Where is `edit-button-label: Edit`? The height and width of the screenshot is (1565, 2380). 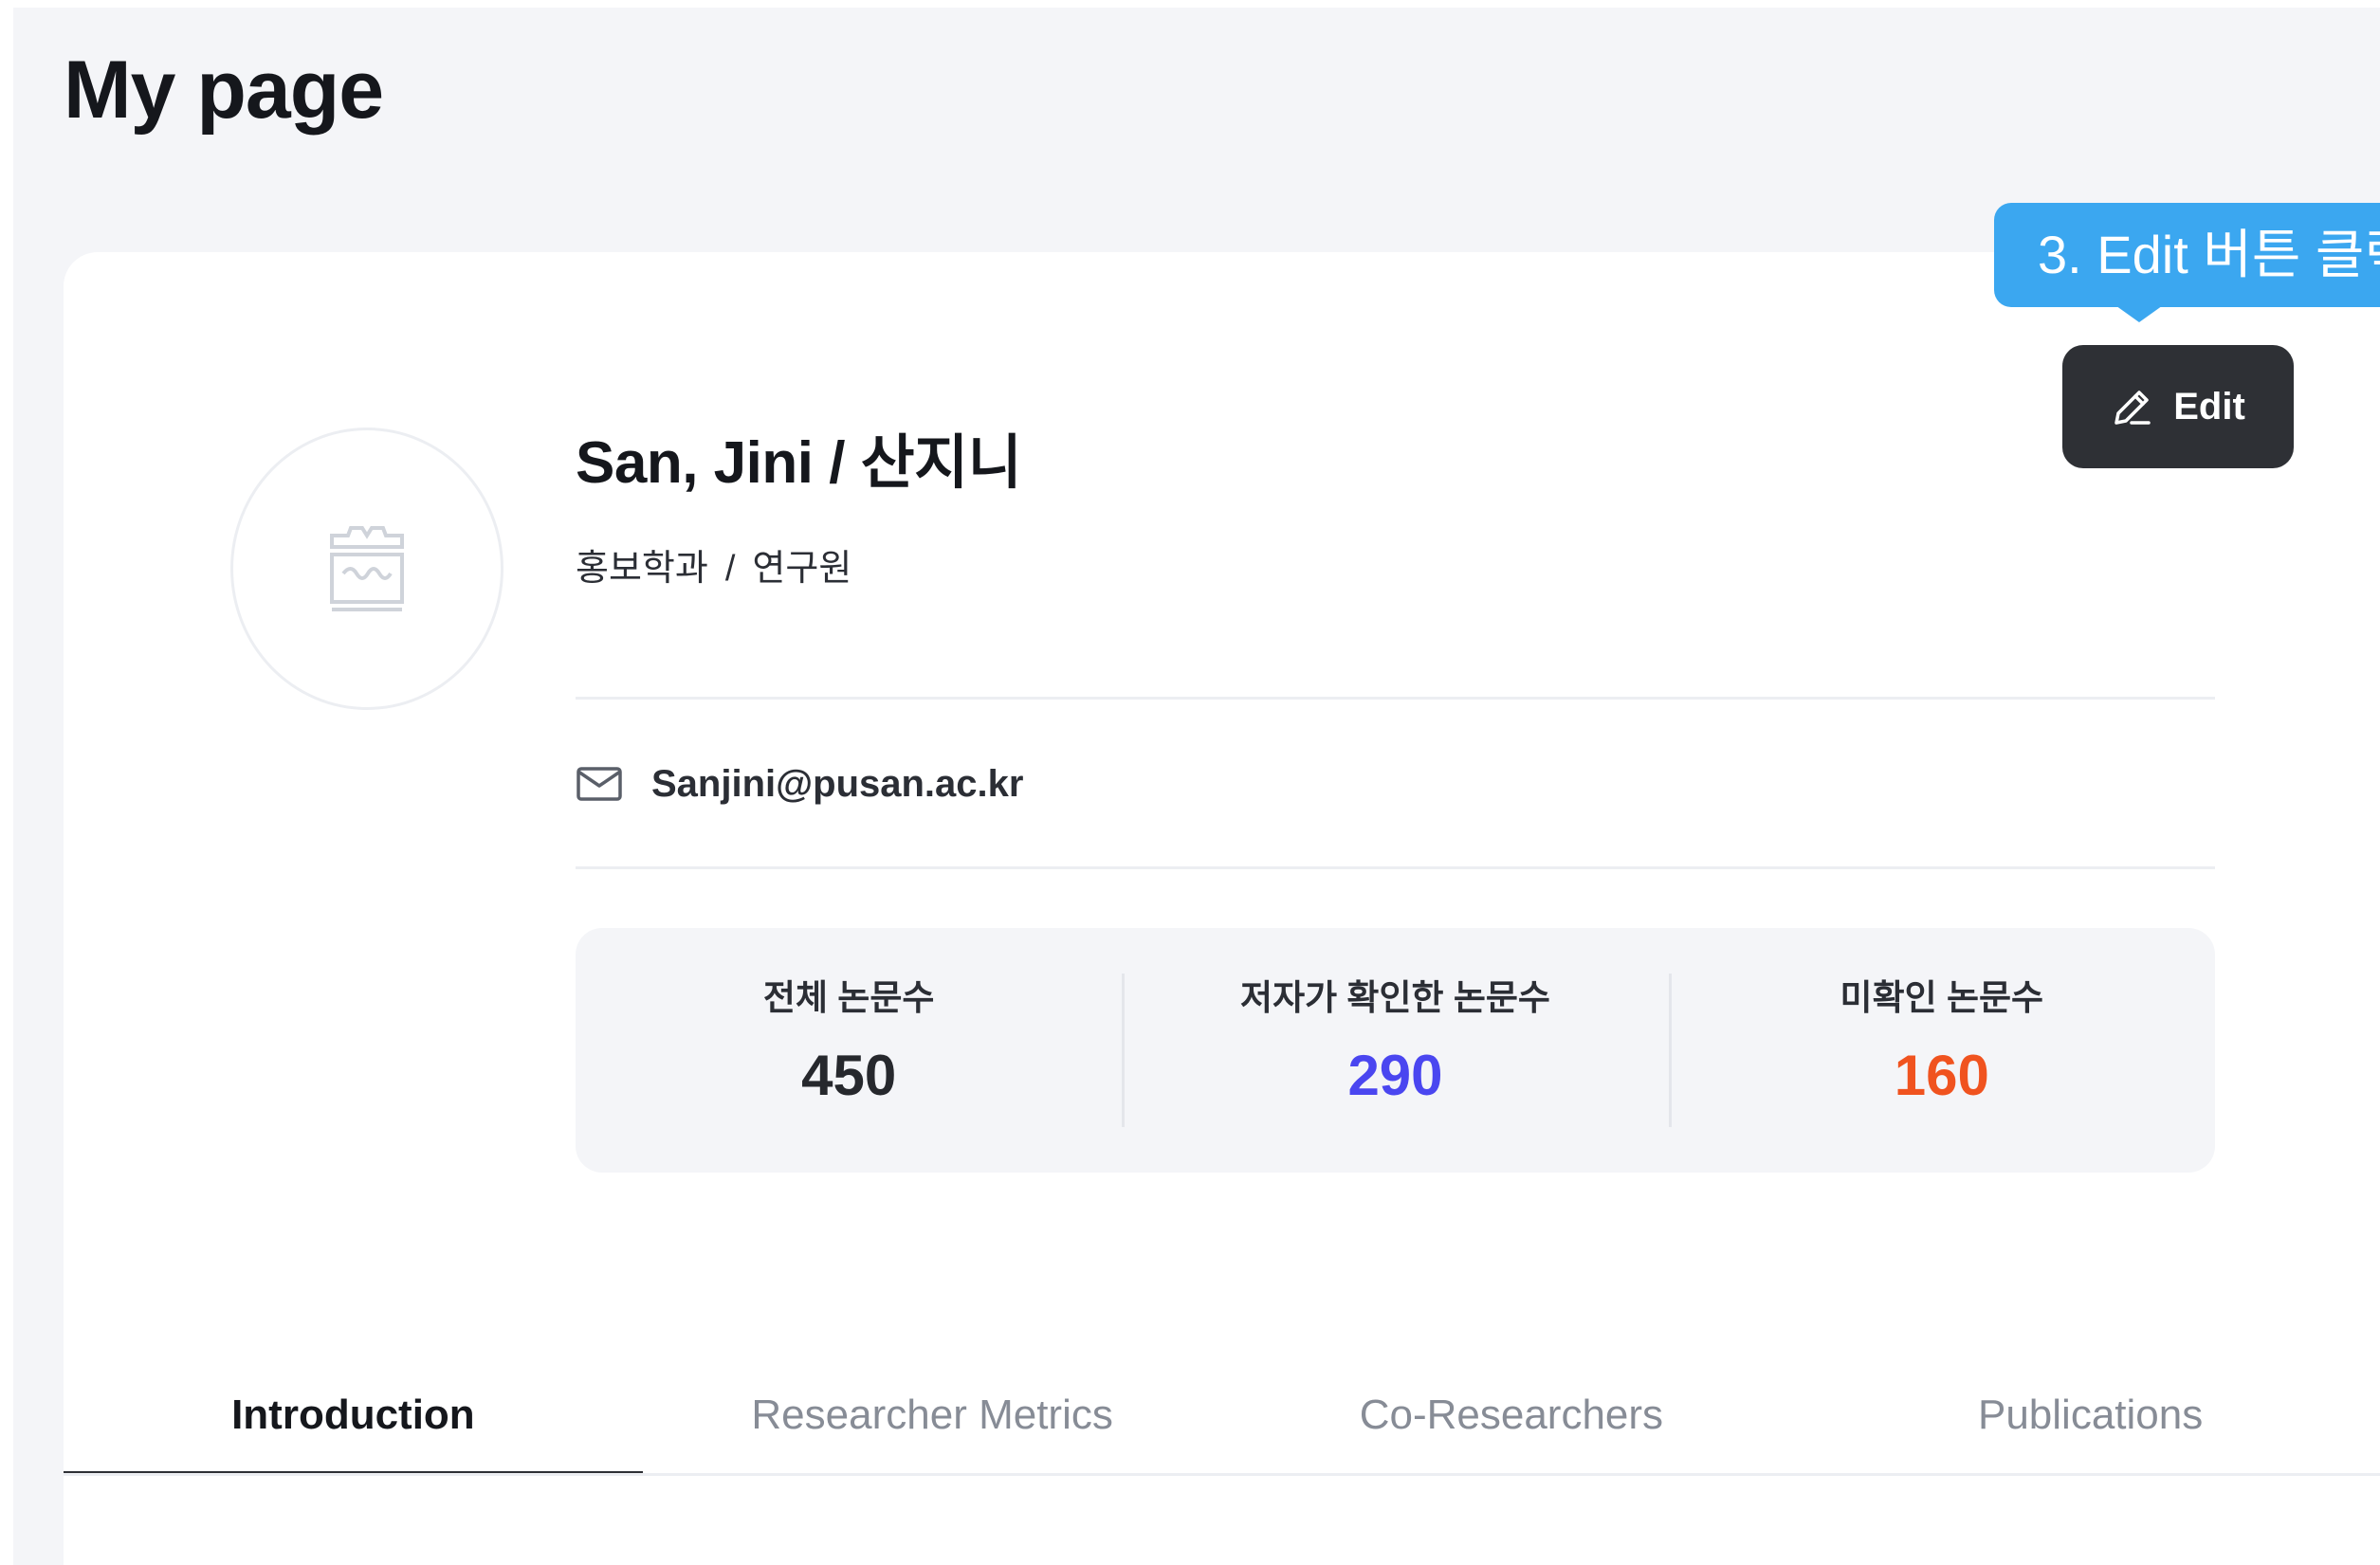 edit-button-label: Edit is located at coordinates (2209, 407).